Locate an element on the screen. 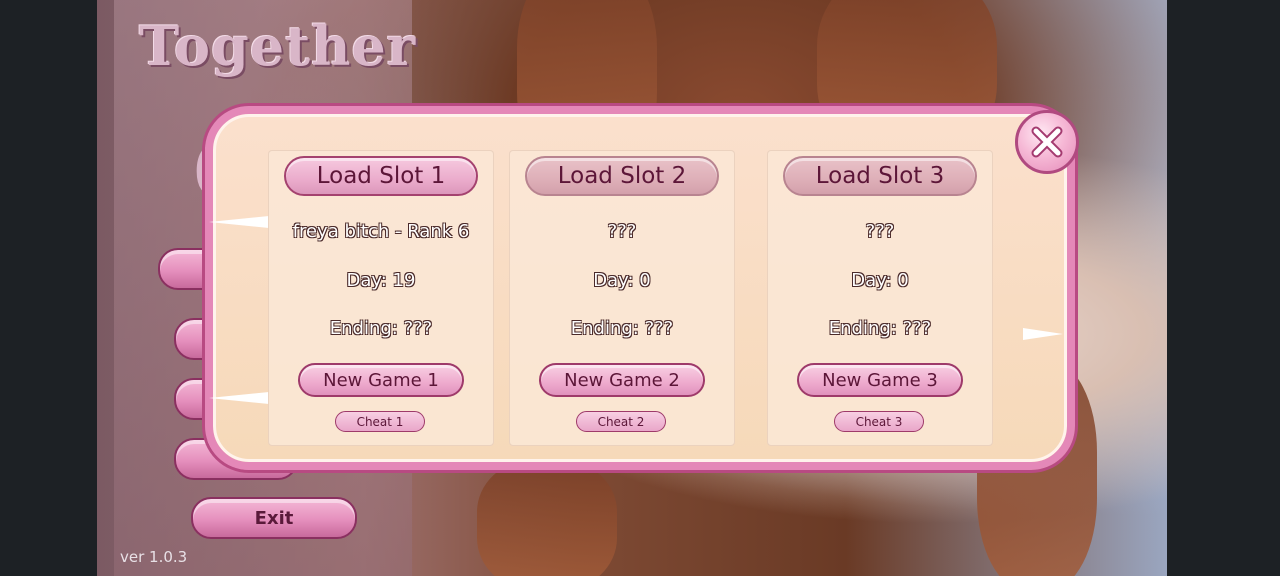  close-icon is located at coordinates (1047, 142).